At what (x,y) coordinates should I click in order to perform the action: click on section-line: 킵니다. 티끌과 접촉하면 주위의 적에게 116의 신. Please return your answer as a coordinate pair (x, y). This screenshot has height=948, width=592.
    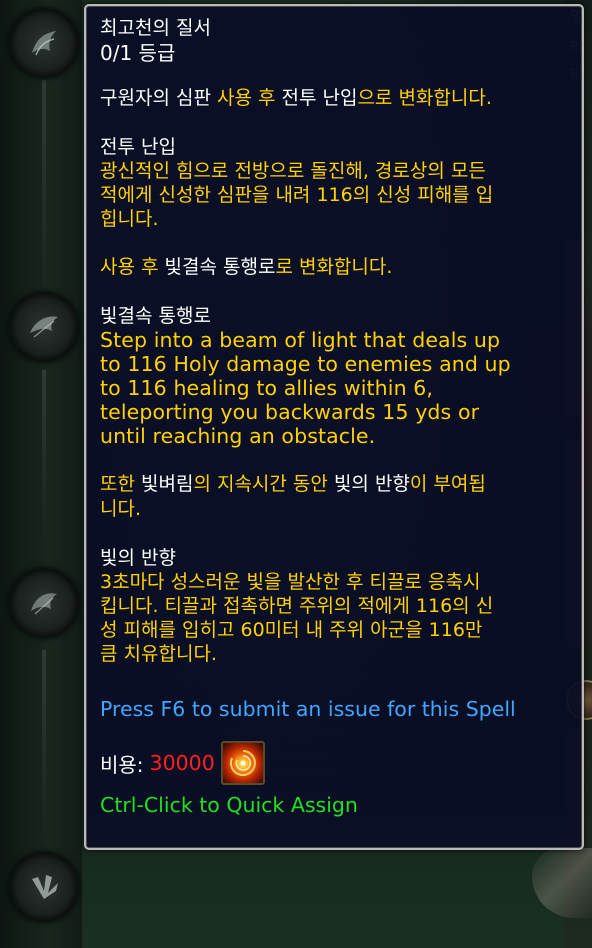
    Looking at the image, I should click on (297, 606).